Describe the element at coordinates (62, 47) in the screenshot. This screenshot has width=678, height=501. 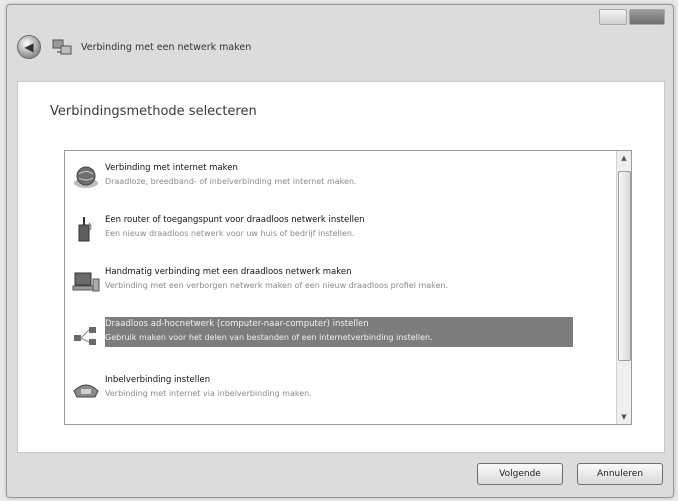
I see `network-icon` at that location.